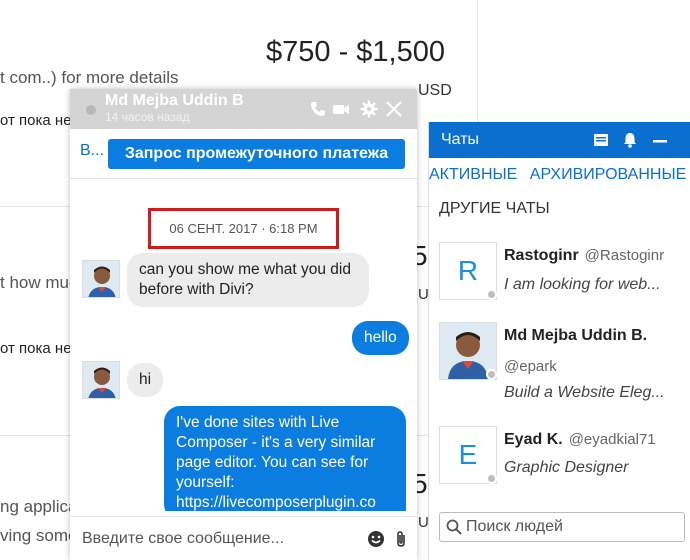  Describe the element at coordinates (612, 439) in the screenshot. I see `contact-handle: @eyadkial71` at that location.